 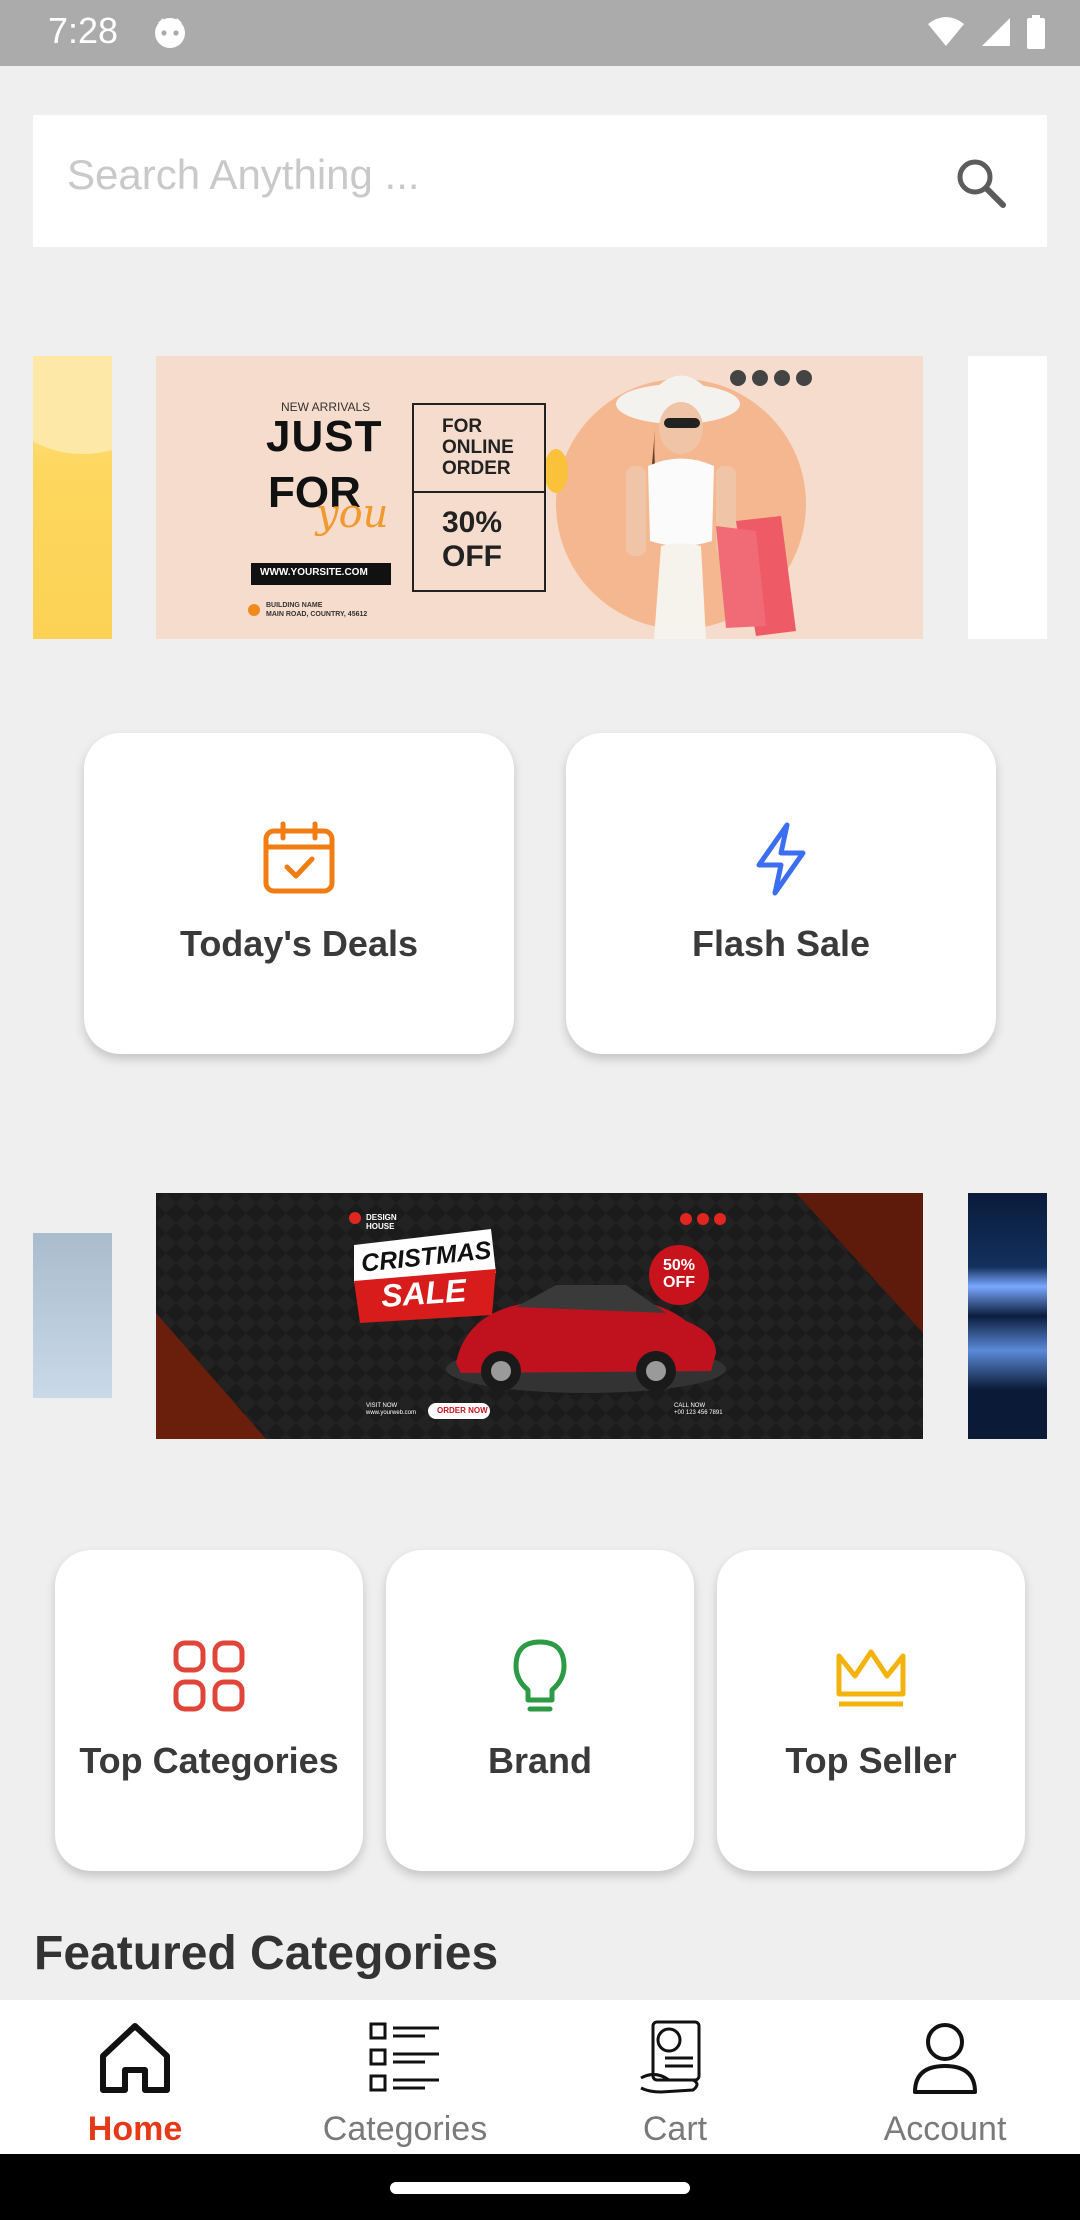 I want to click on banner1-you: you, so click(x=352, y=514).